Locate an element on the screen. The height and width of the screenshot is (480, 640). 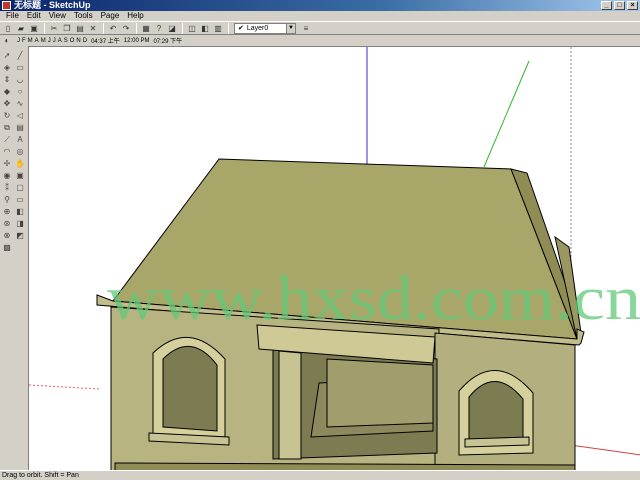
app-icon is located at coordinates (6, 5).